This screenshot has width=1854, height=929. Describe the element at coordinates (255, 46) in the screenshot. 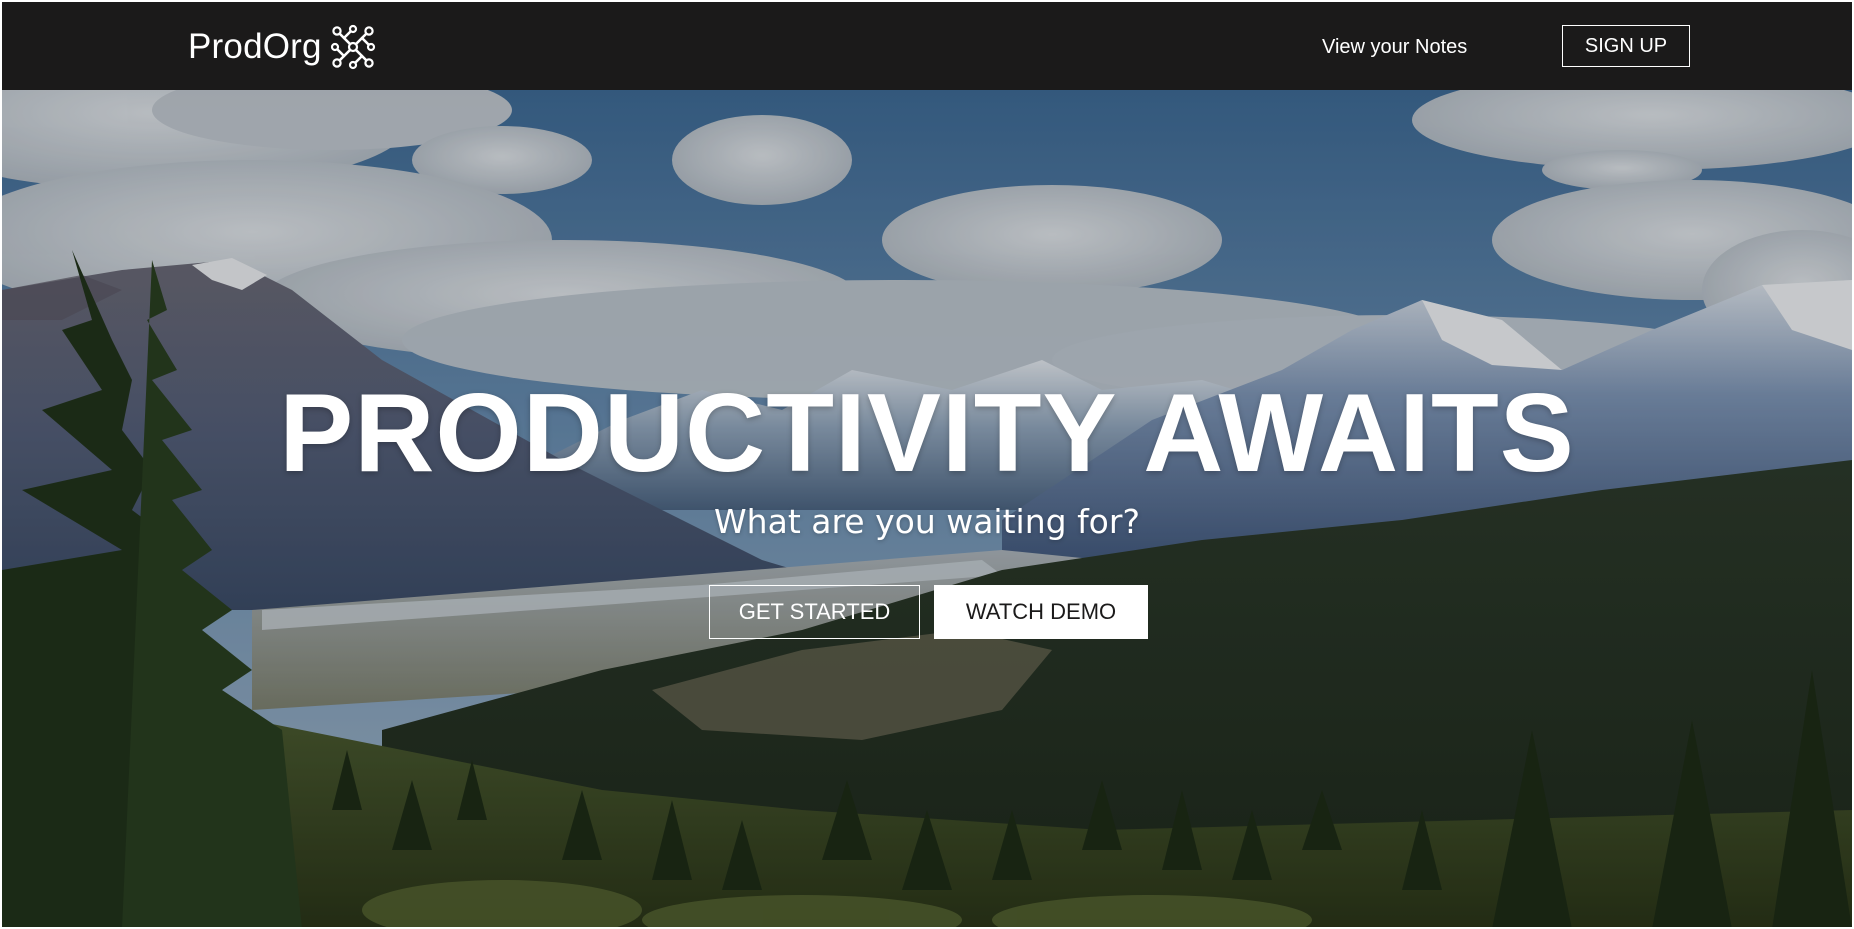

I see `brand-name: ProdOrg` at that location.